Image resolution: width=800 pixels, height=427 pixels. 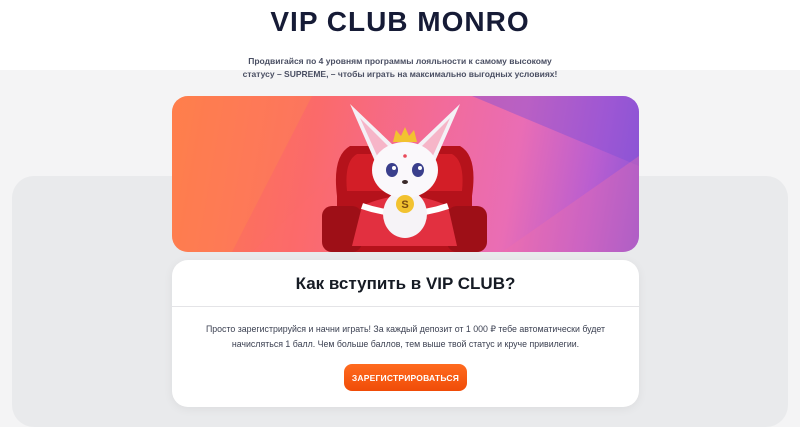 I want to click on page-title: VIP CLUB MONRO, so click(x=400, y=21).